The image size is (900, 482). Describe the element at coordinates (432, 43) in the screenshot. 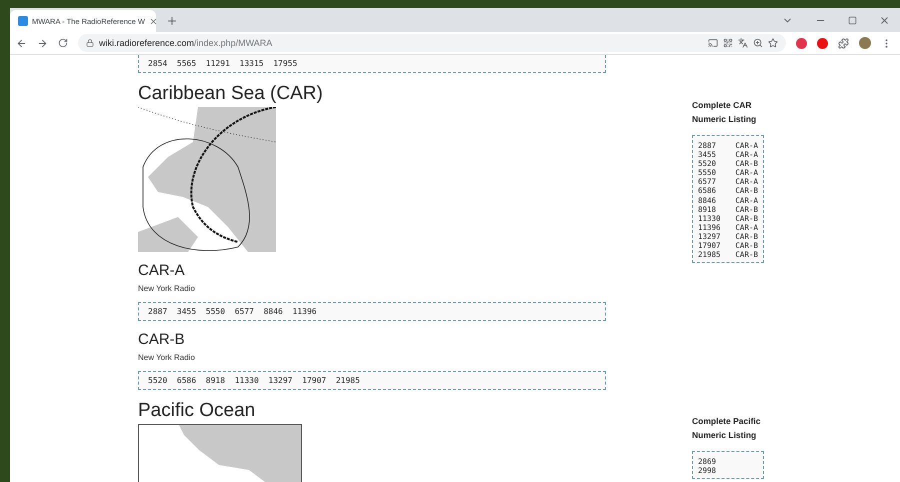

I see `address-bar: wiki.radioreference.com/index.php/MWARA` at that location.